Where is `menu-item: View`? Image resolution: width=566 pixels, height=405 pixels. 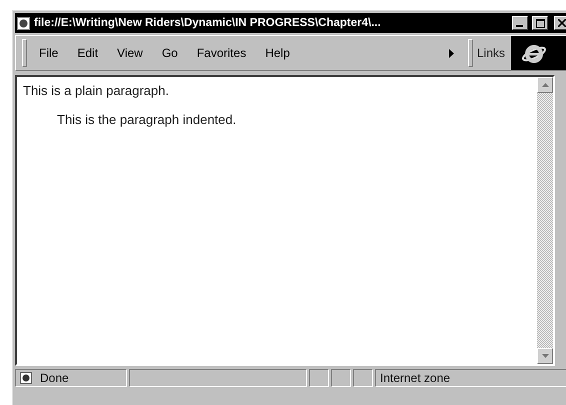 menu-item: View is located at coordinates (130, 53).